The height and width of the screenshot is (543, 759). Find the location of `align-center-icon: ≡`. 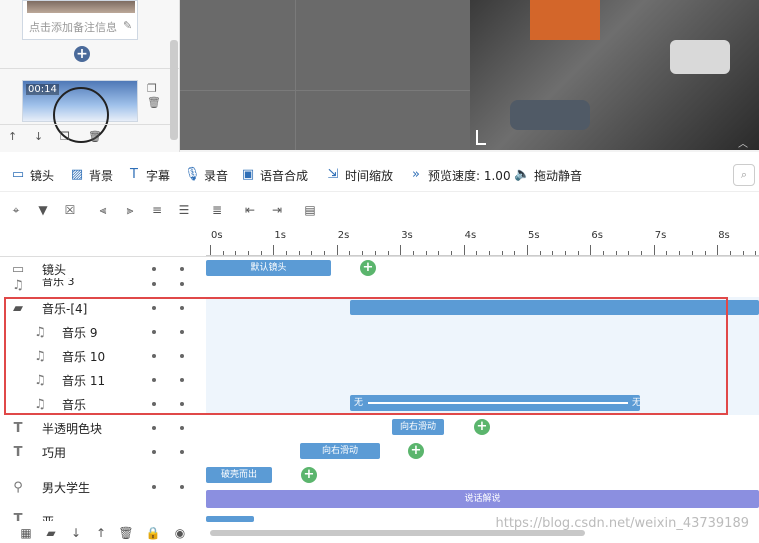

align-center-icon: ≡ is located at coordinates (157, 210).